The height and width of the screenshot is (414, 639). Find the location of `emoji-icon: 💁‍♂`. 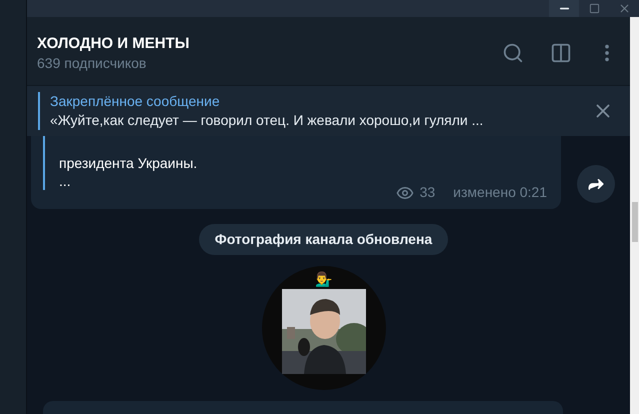

emoji-icon: 💁‍♂ is located at coordinates (323, 279).